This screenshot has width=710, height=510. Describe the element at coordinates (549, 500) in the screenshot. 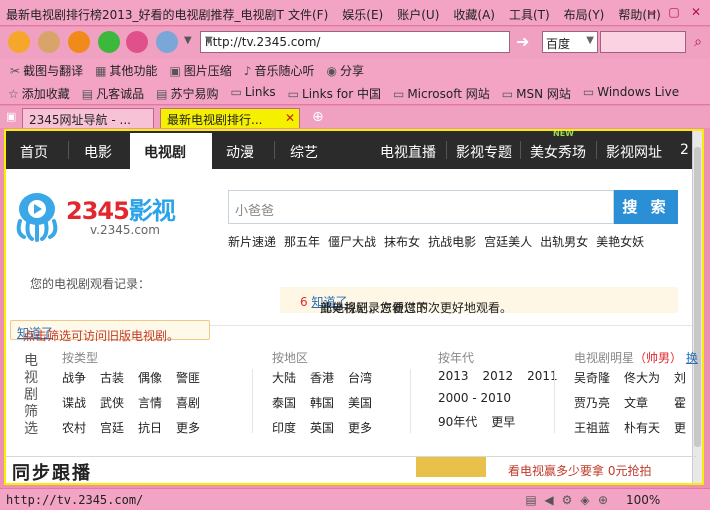

I see `speaker-icon: ◀` at that location.